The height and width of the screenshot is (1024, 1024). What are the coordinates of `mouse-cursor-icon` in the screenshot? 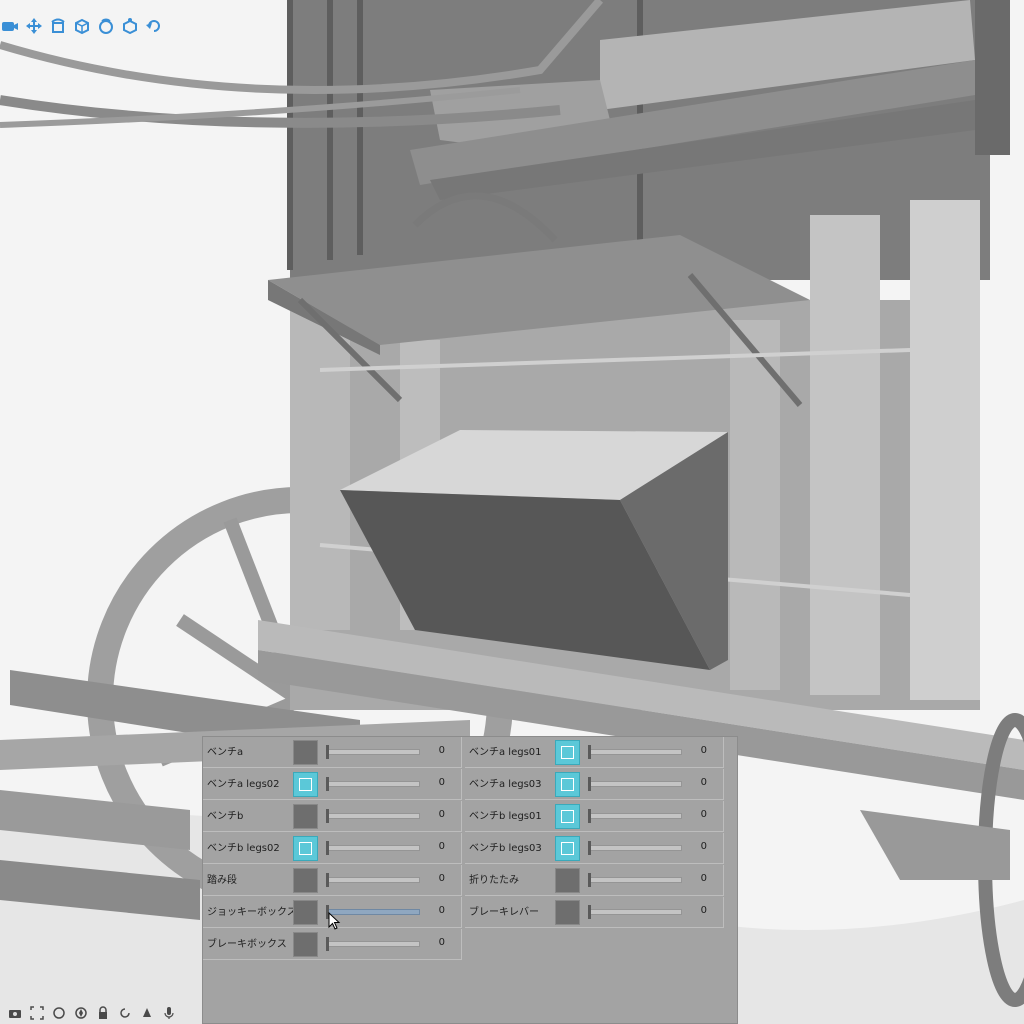 It's located at (334, 921).